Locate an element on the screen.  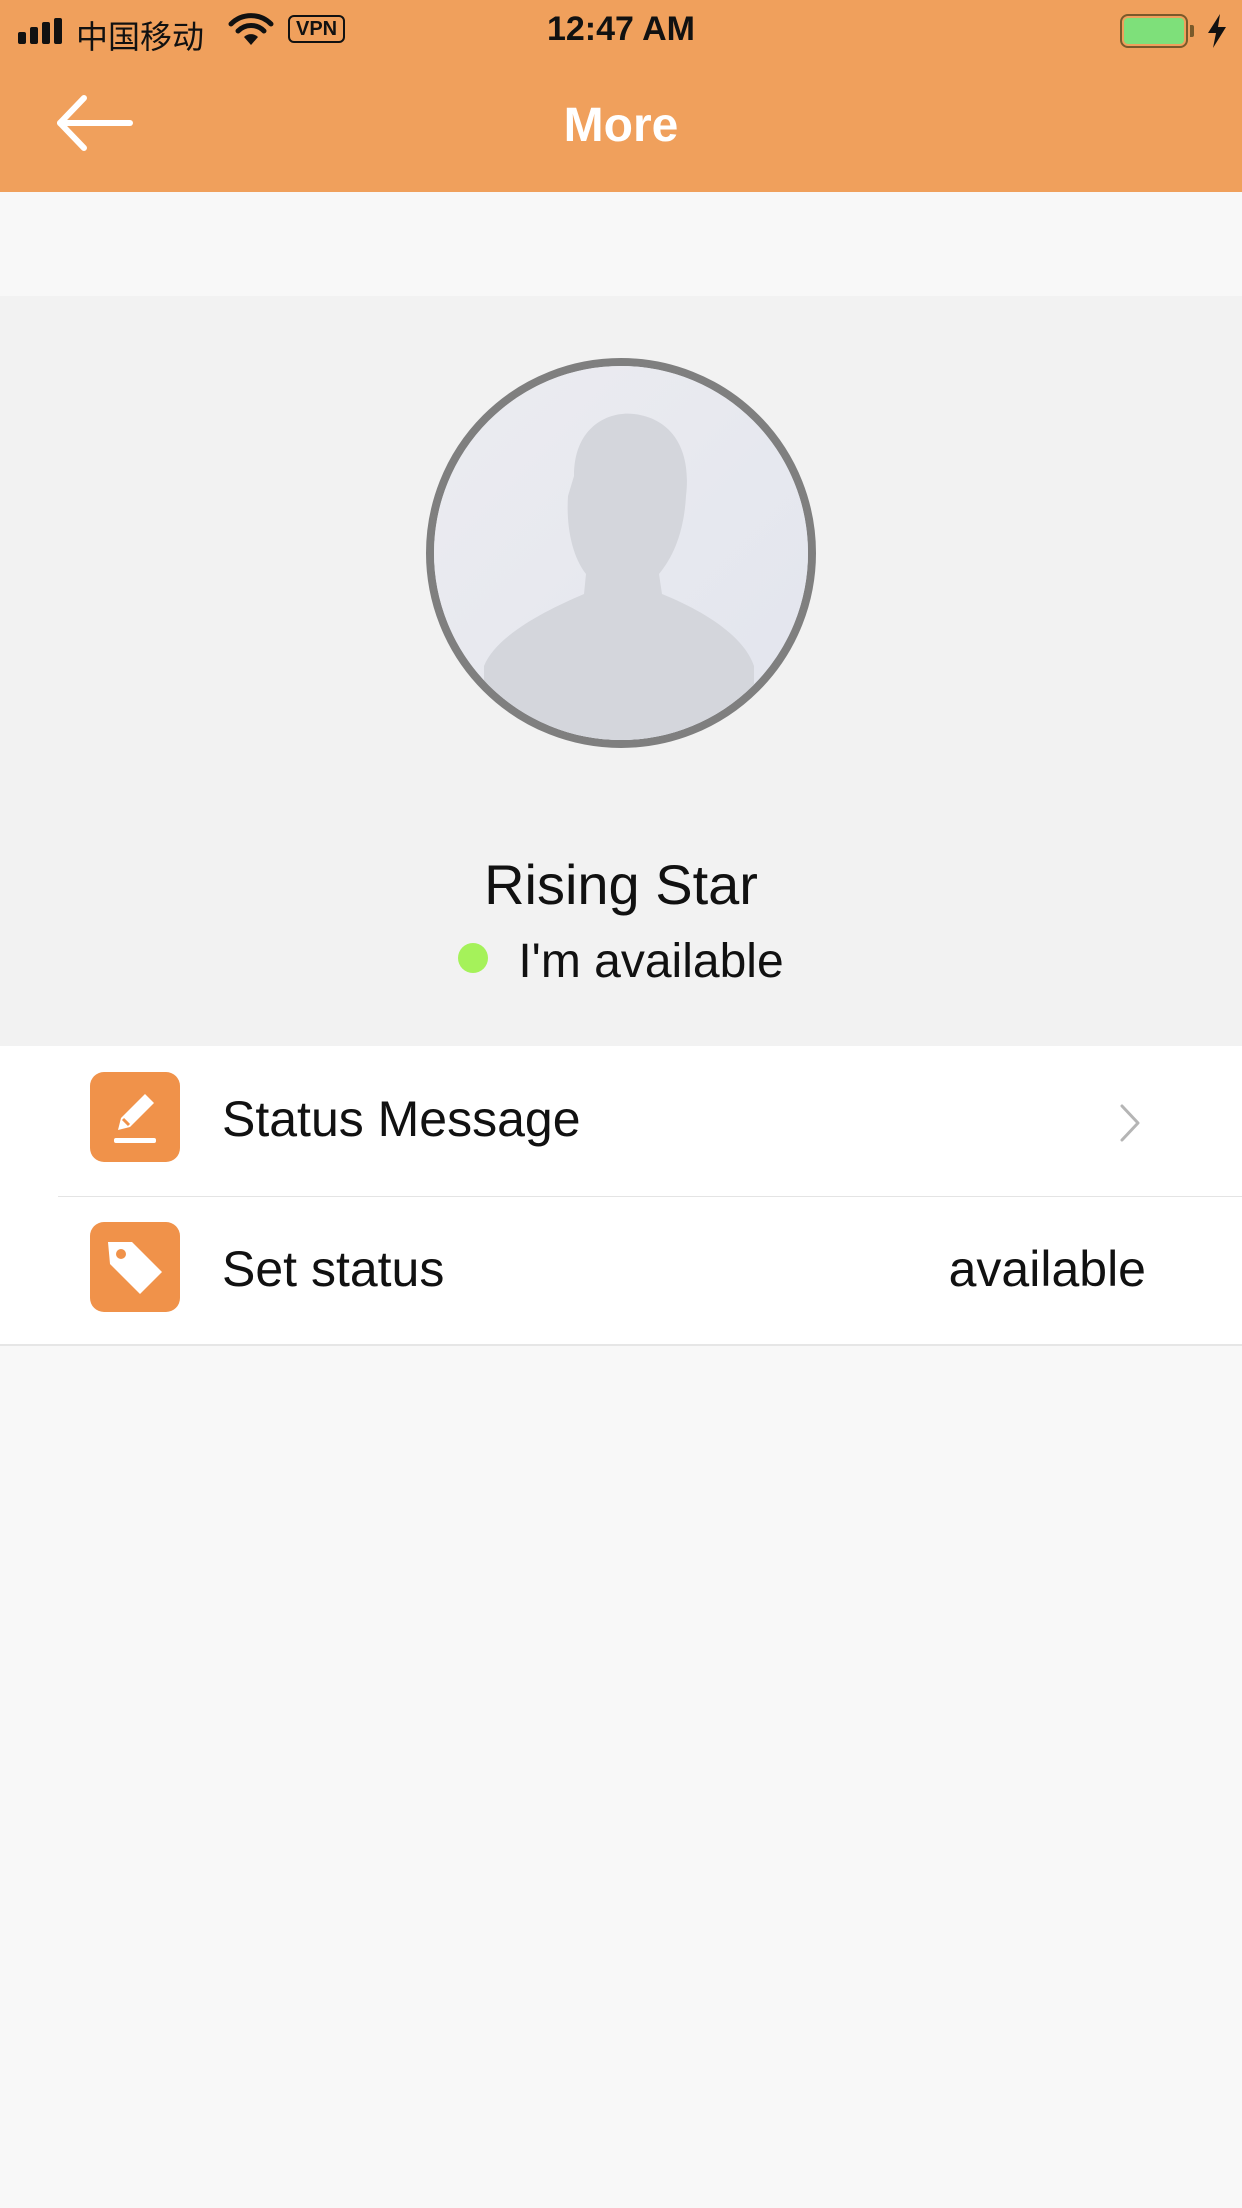
status-bar: 中国移动 VPN 12:47 AM is located at coordinates (621, 31).